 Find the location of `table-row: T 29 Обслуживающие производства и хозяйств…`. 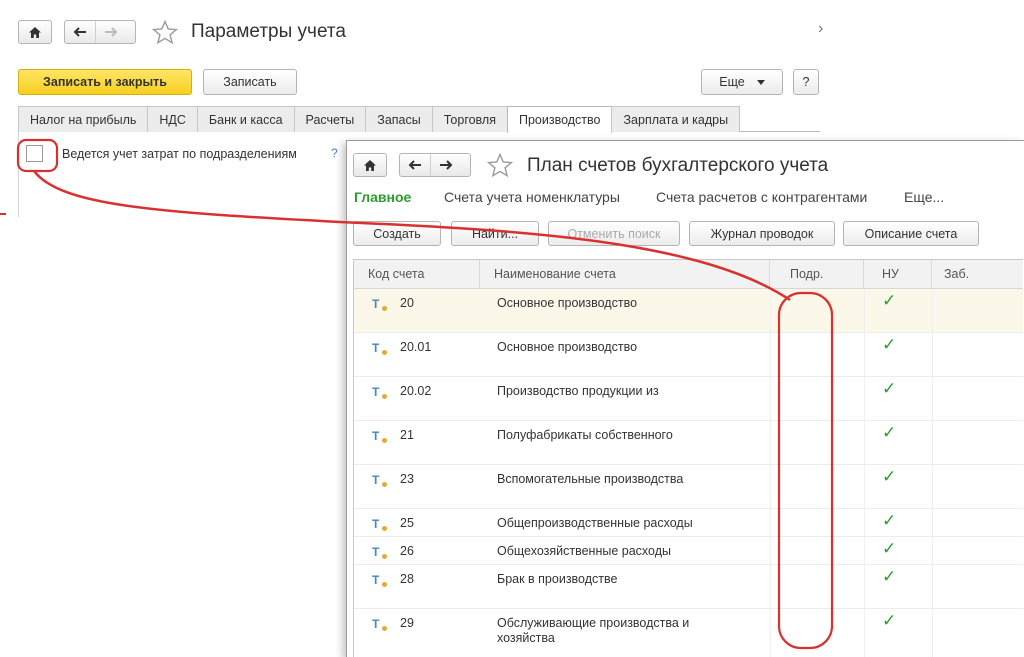

table-row: T 29 Обслуживающие производства и хозяйств… is located at coordinates (688, 633).